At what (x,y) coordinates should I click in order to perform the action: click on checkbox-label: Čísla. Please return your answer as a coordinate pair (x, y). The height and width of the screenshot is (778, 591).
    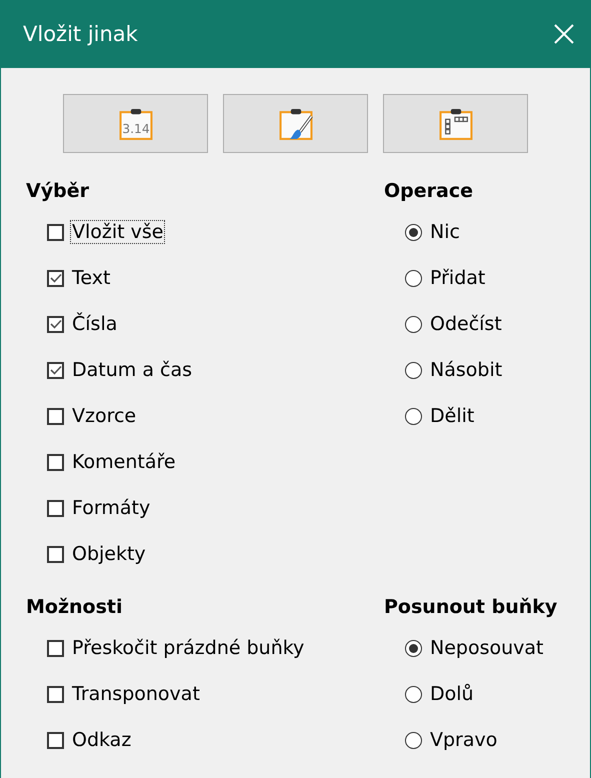
    Looking at the image, I should click on (95, 324).